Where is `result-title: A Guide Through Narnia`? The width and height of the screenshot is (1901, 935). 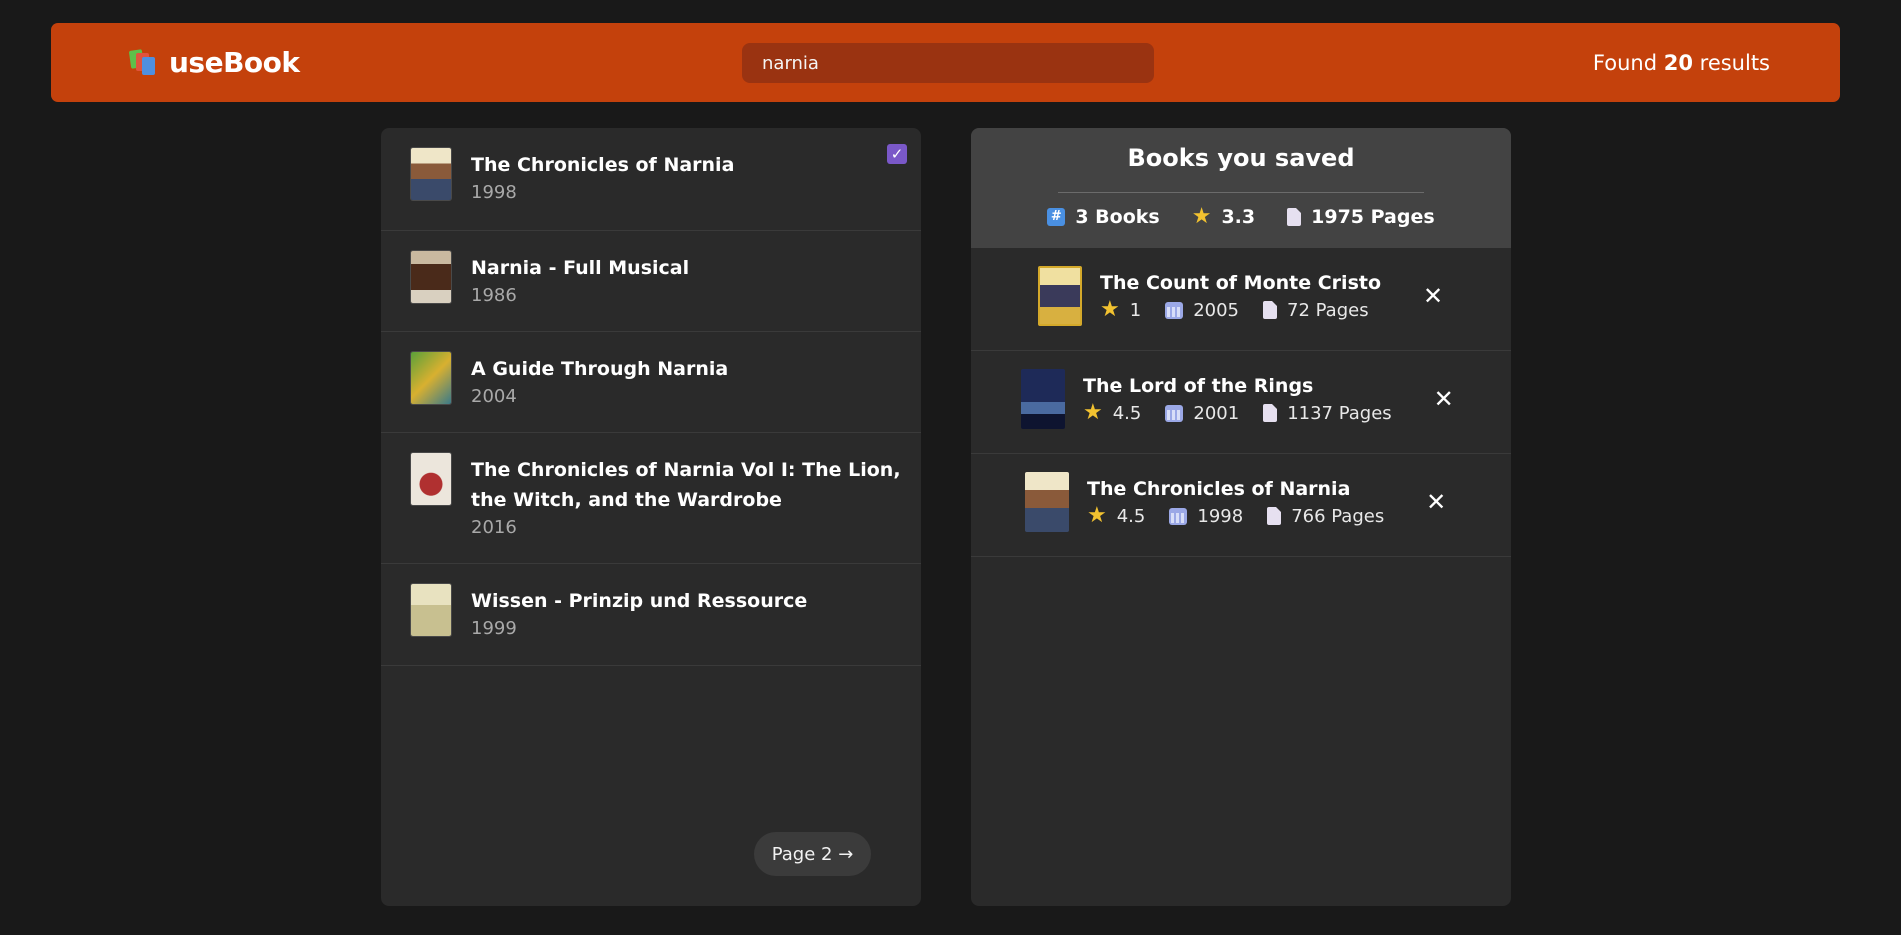
result-title: A Guide Through Narnia is located at coordinates (600, 369).